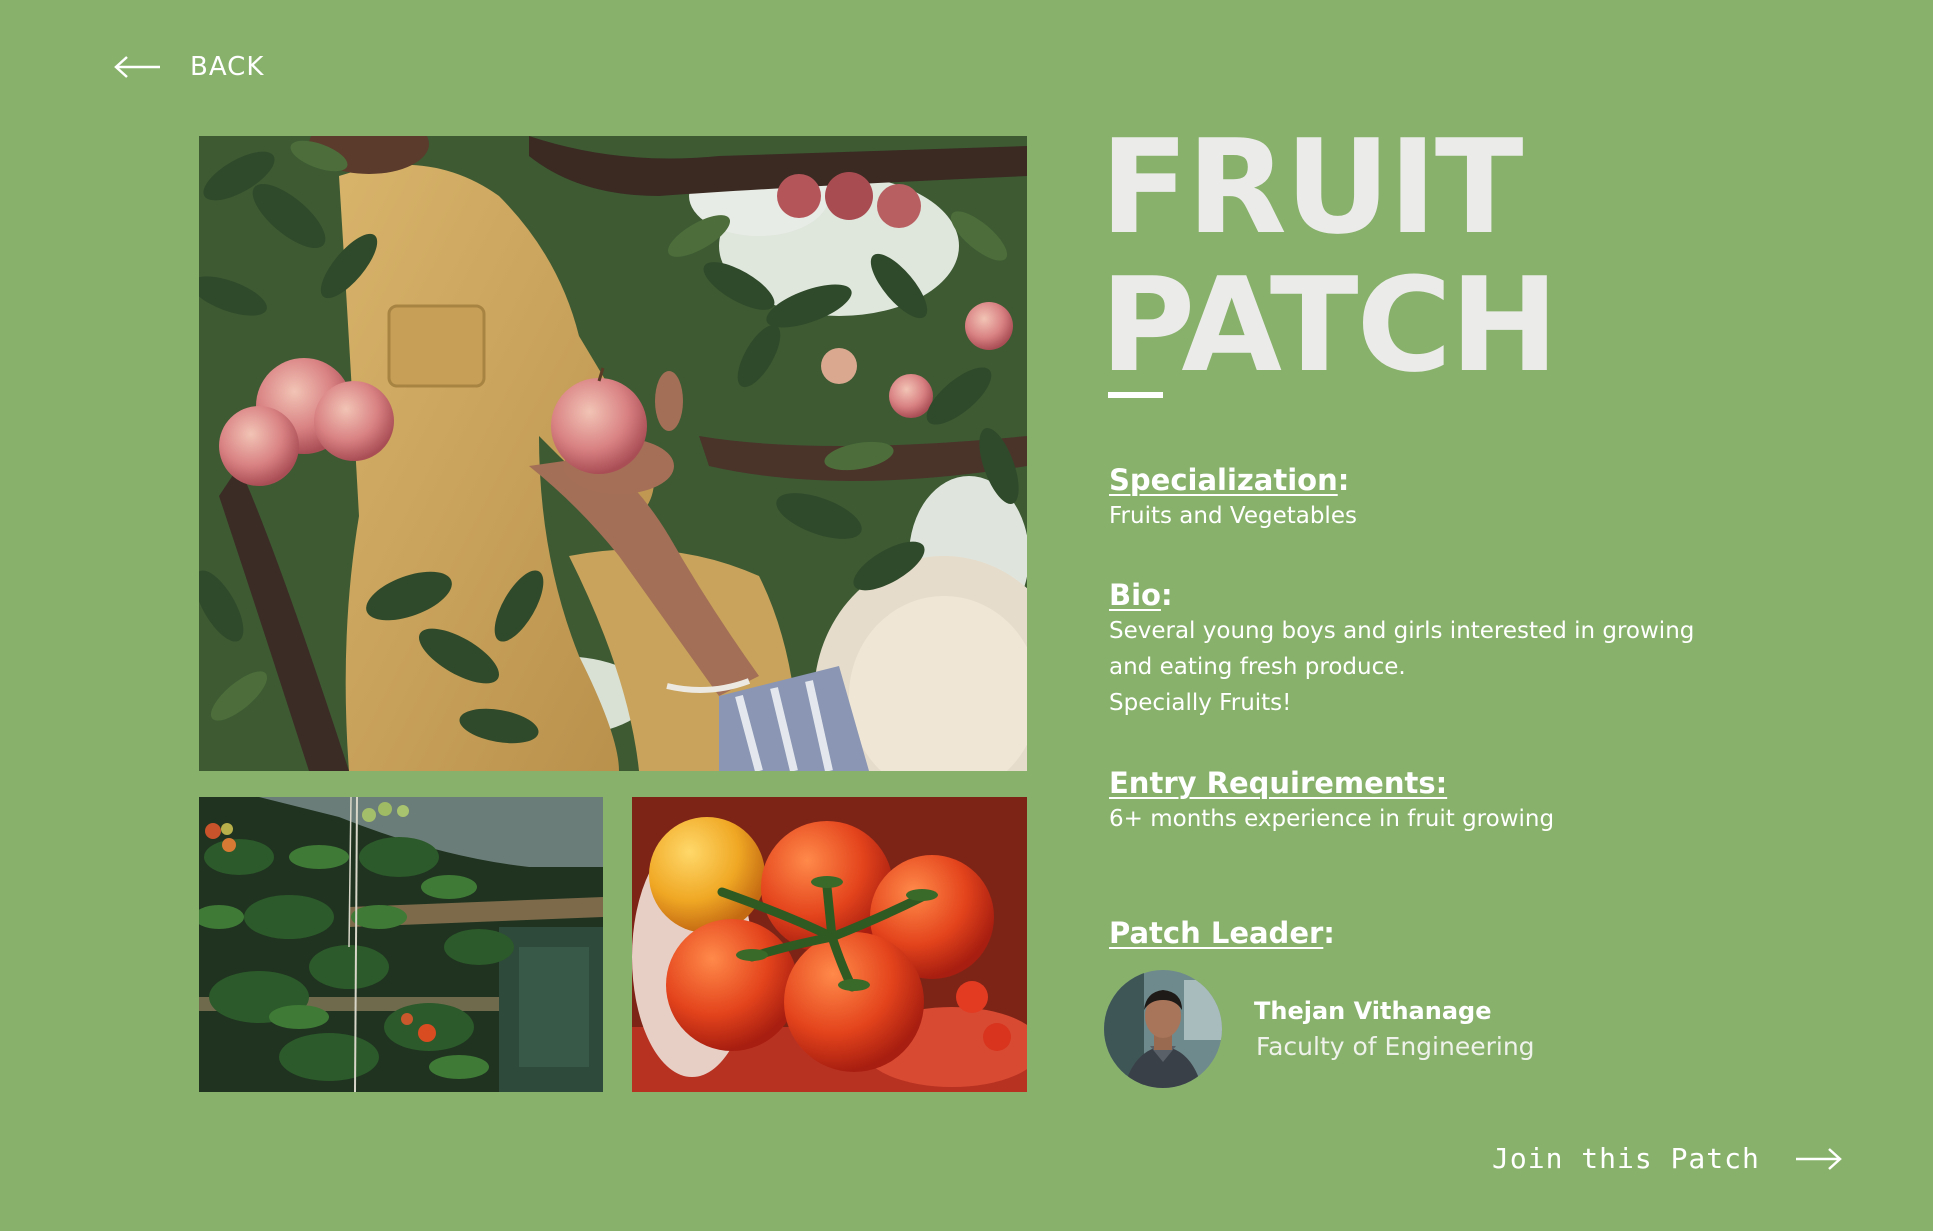 The width and height of the screenshot is (1933, 1231). I want to click on avatar, so click(1163, 1029).